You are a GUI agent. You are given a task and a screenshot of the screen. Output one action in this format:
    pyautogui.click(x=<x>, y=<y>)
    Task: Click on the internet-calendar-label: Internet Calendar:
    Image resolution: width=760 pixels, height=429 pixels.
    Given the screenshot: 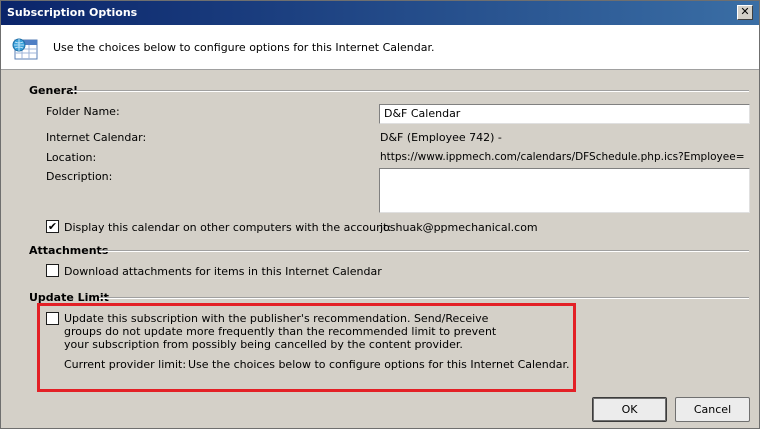 What is the action you would take?
    pyautogui.click(x=96, y=137)
    